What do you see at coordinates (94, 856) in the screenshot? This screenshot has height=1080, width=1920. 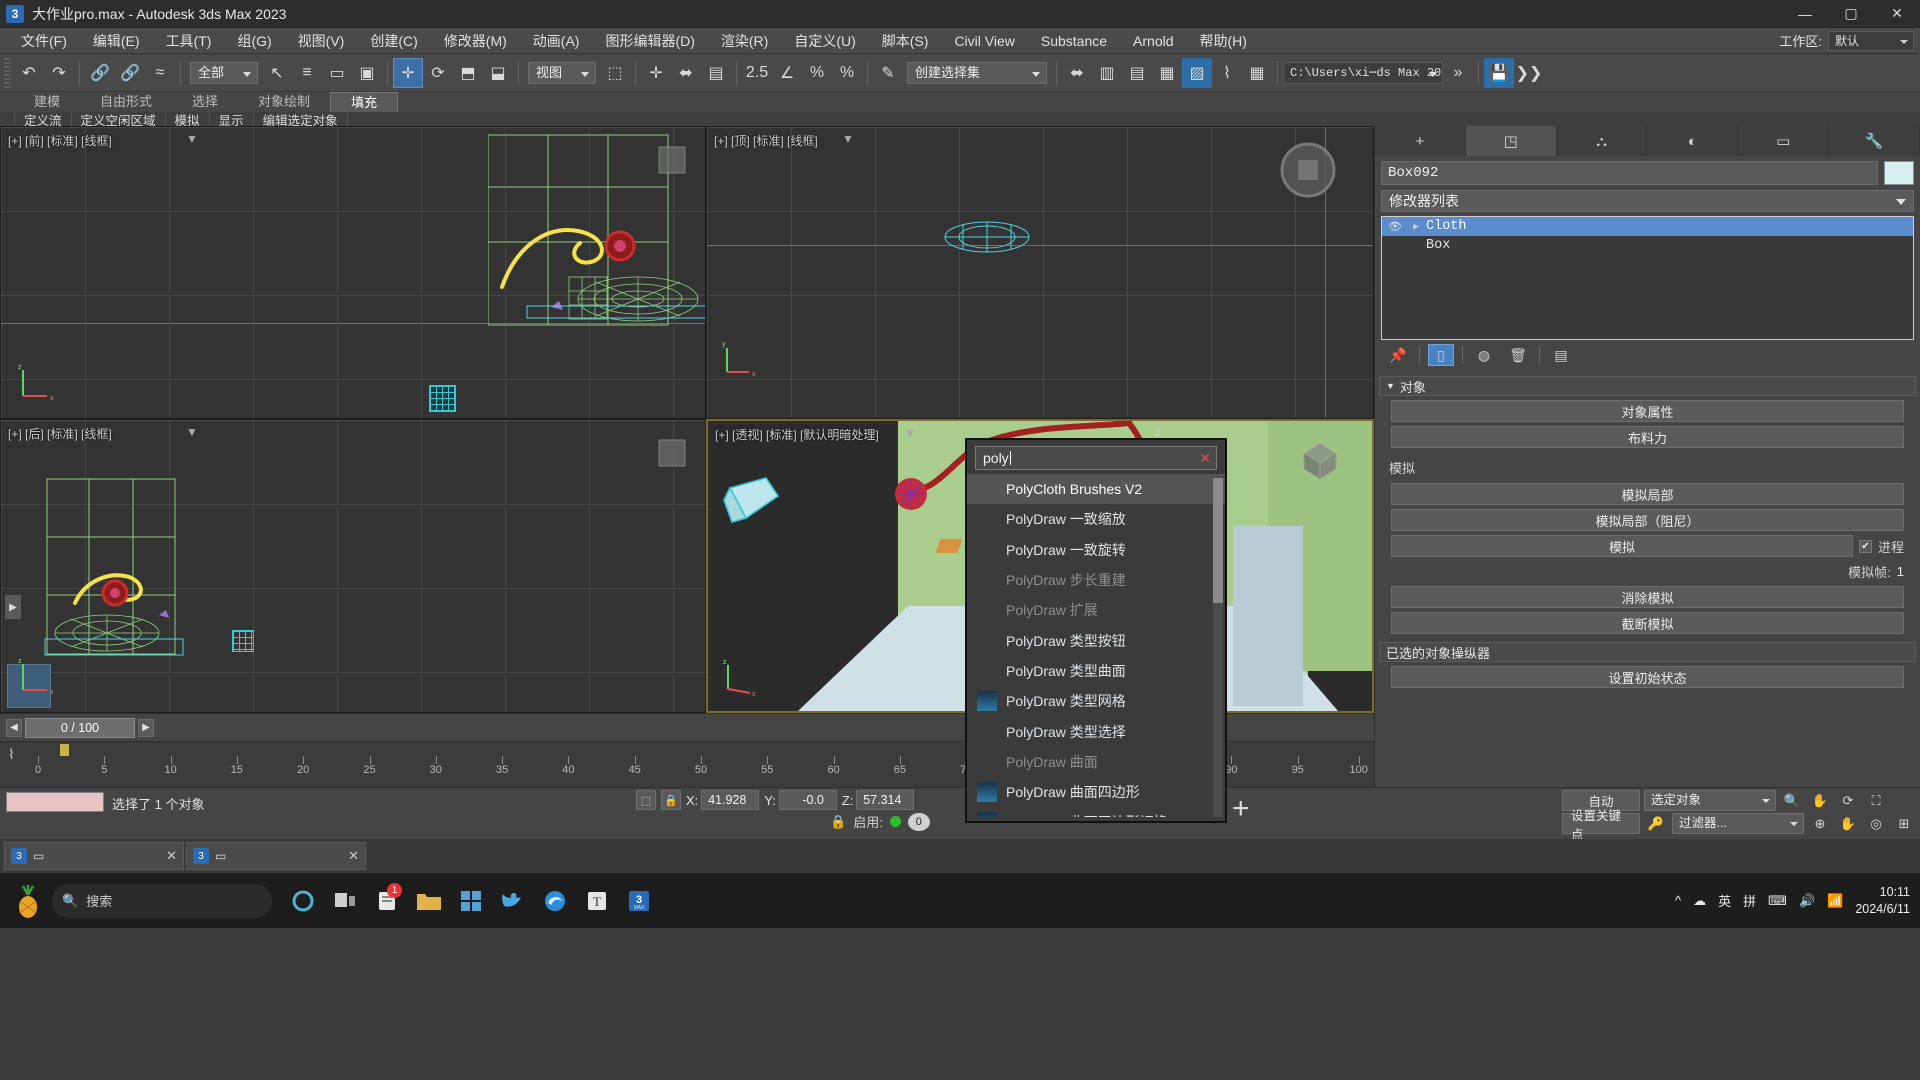 I see `app-window-button-1: 3 ▭ ✕` at bounding box center [94, 856].